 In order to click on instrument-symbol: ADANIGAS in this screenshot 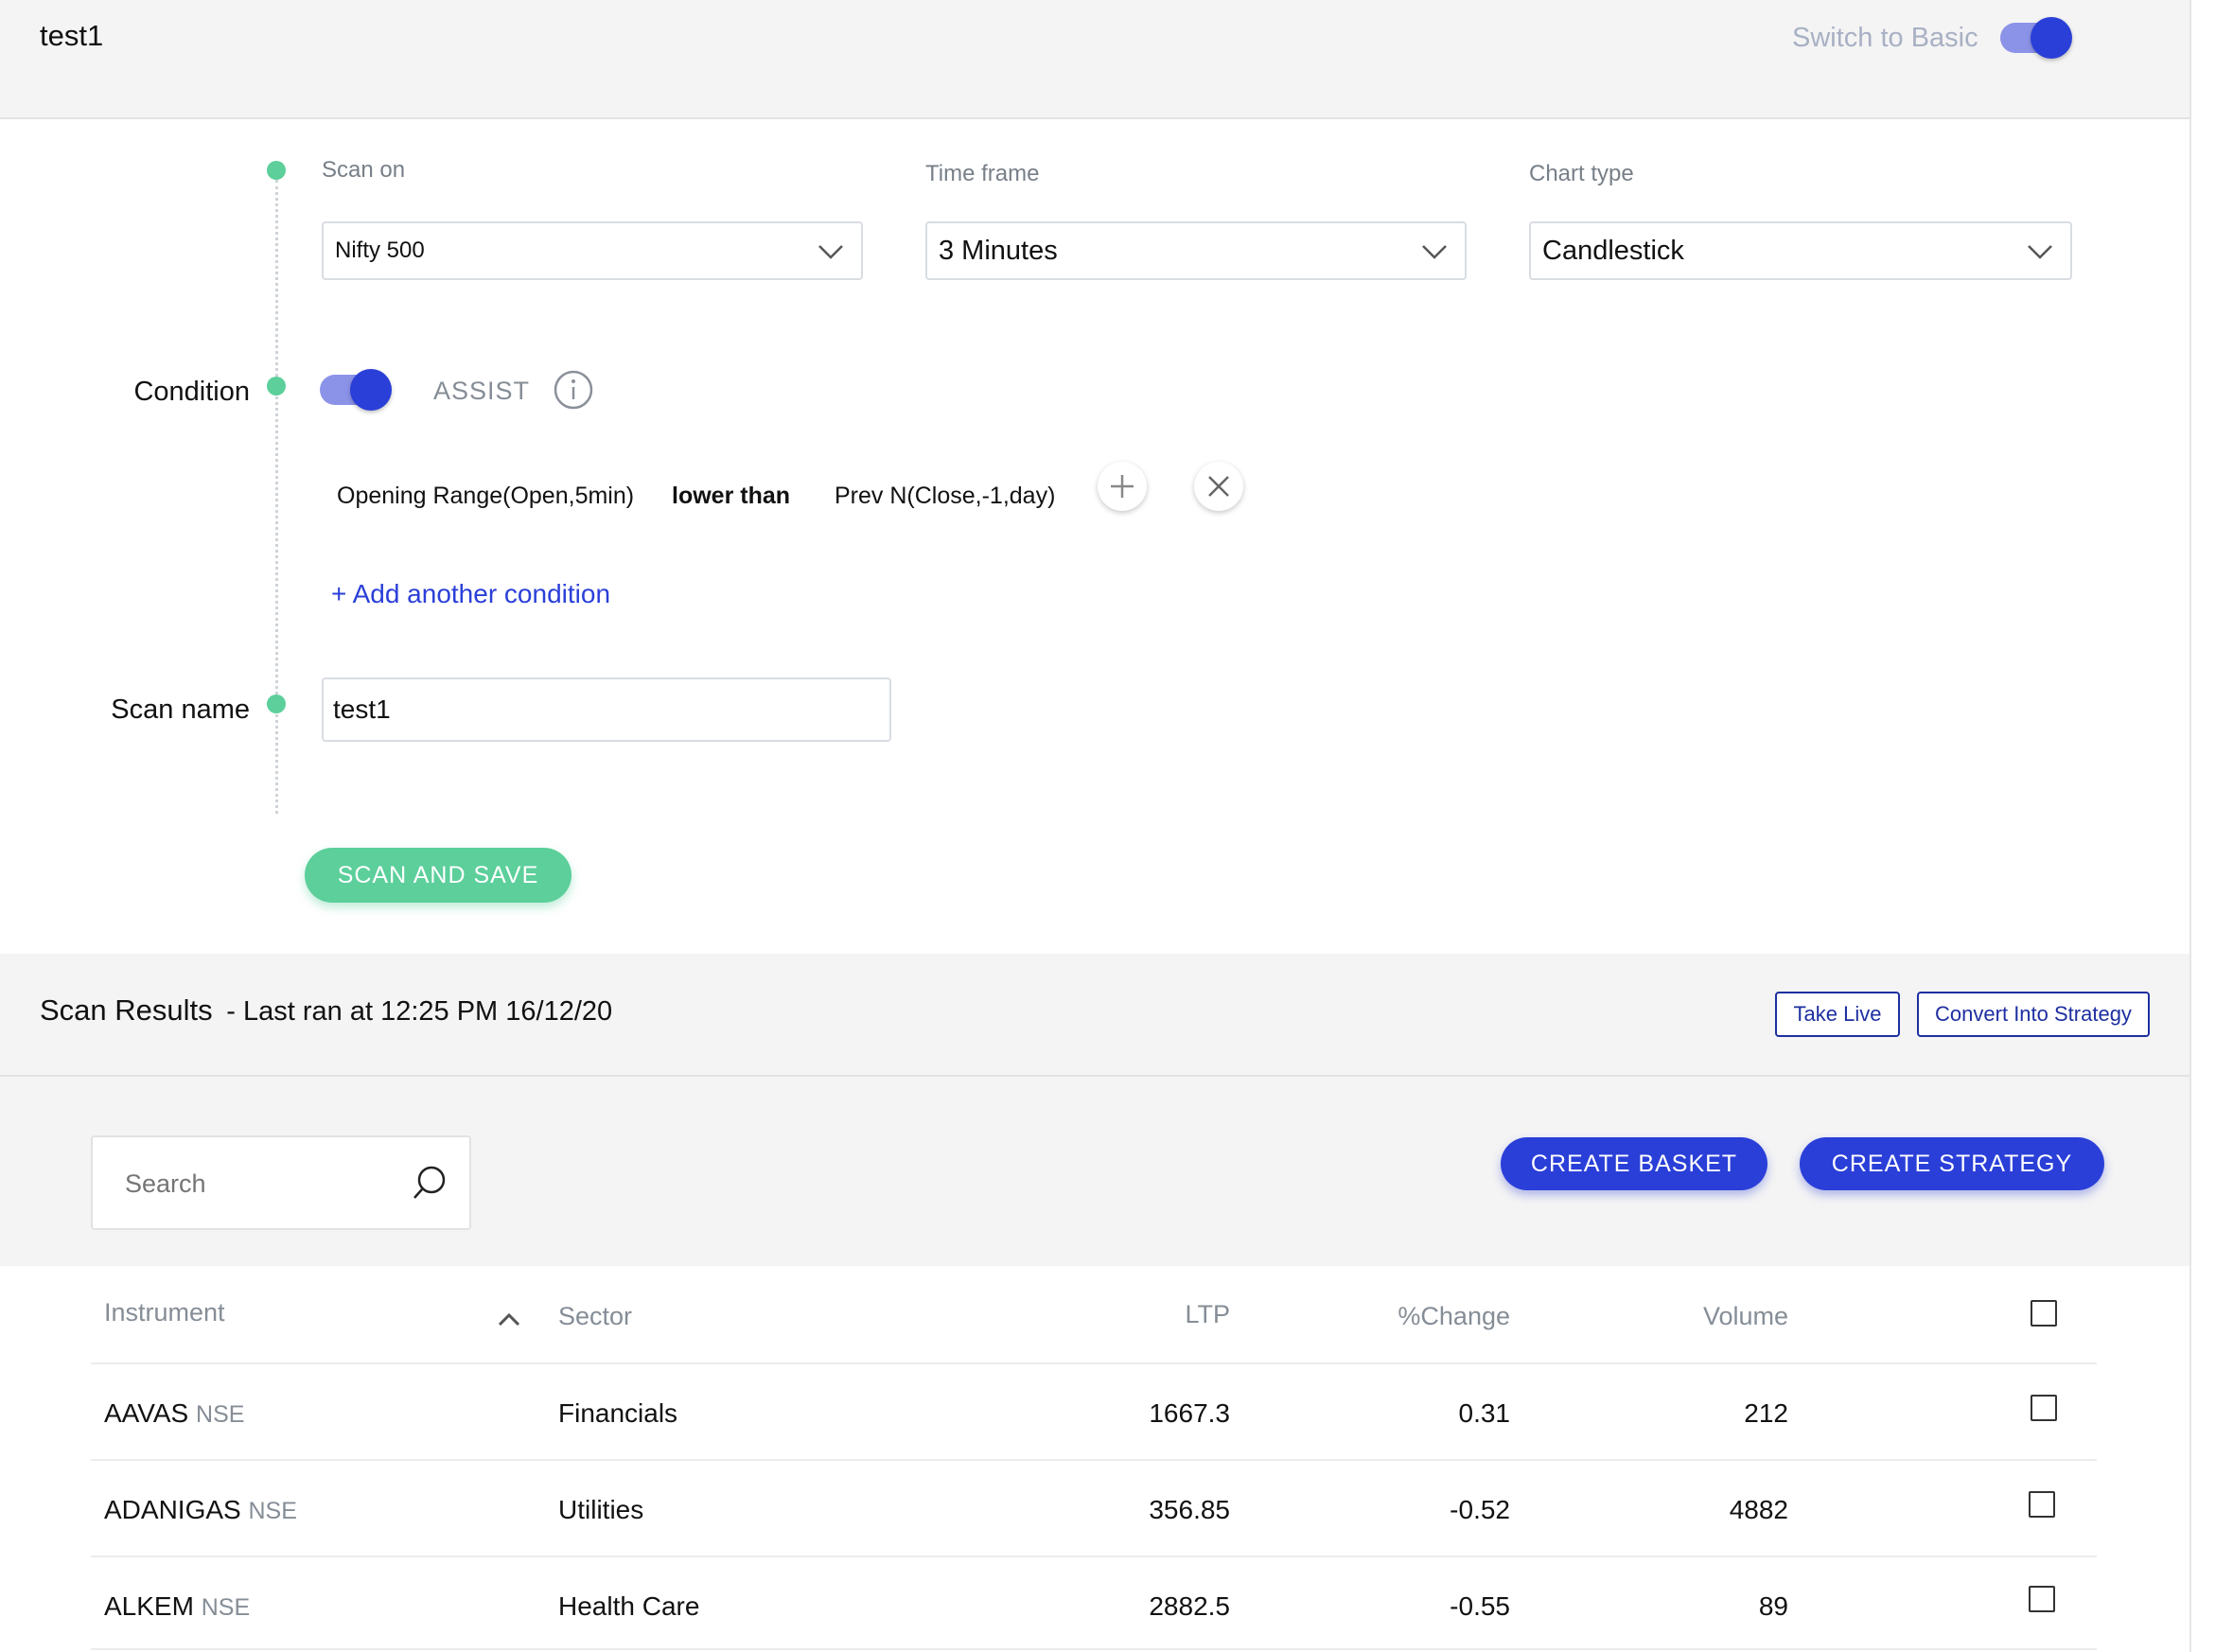, I will do `click(172, 1509)`.